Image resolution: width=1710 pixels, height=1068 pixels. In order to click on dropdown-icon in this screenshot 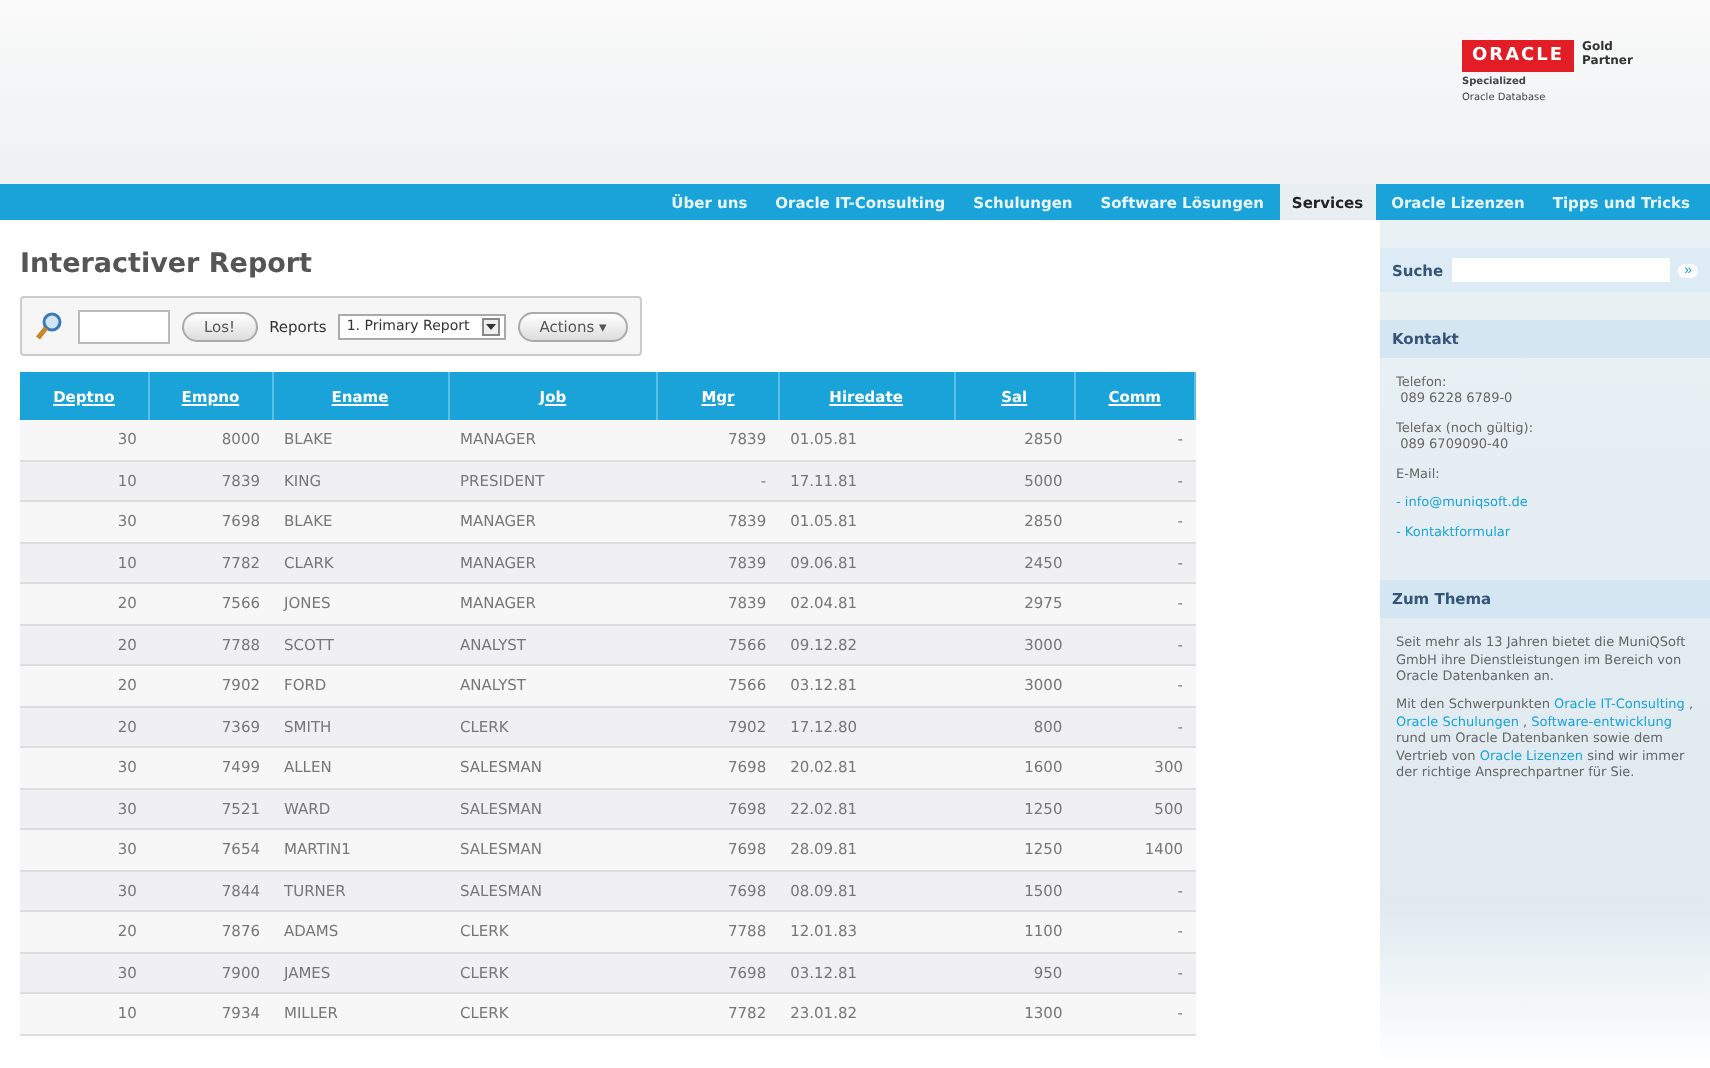, I will do `click(490, 326)`.